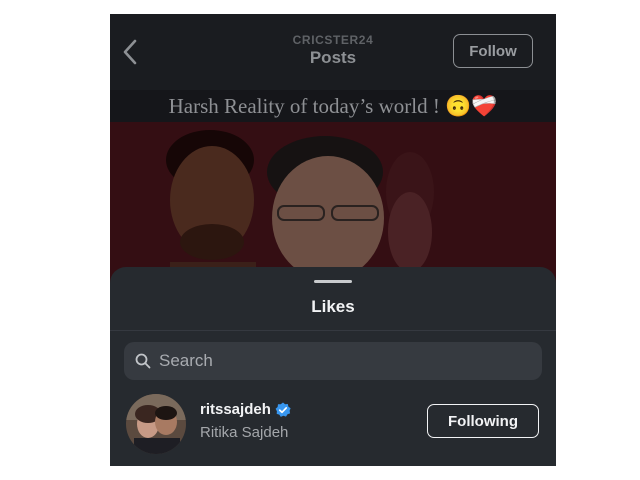  I want to click on like-row: ritssajdeh Ritika Sajdeh Following, so click(333, 423).